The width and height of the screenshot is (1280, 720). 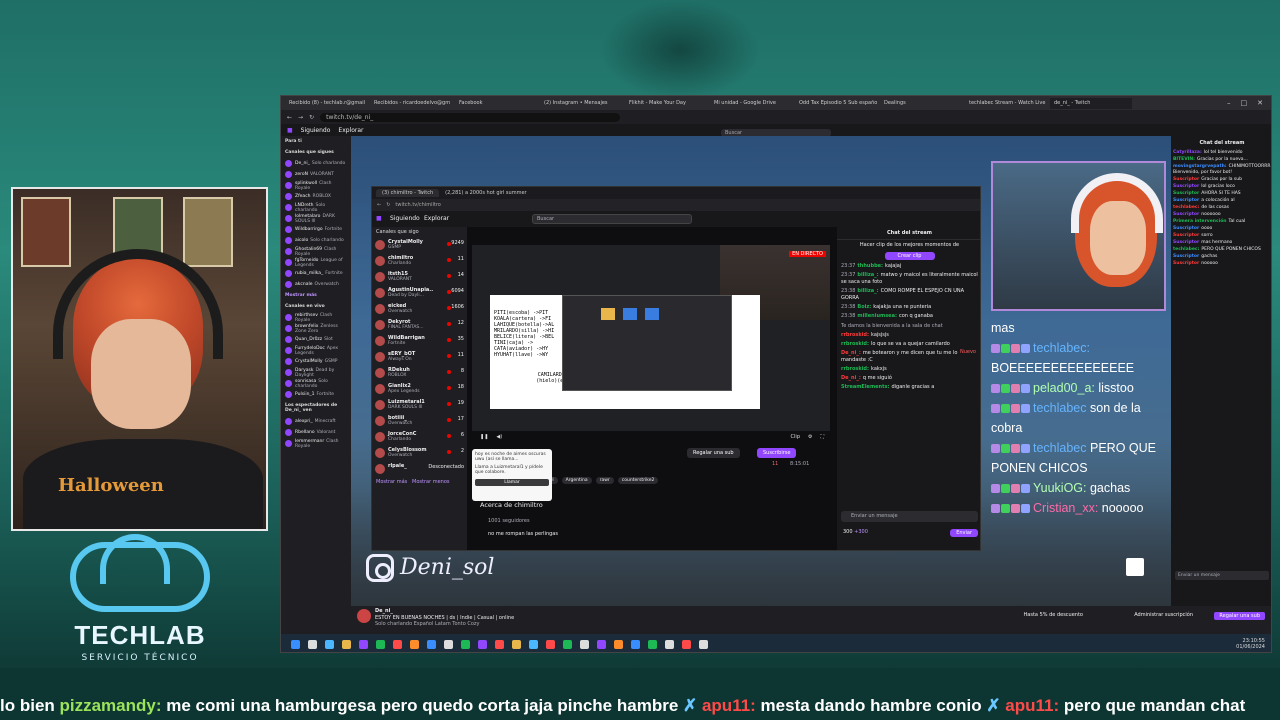 I want to click on sidebar-channel: Pulsiin_1 Fortnite, so click(x=316, y=394).